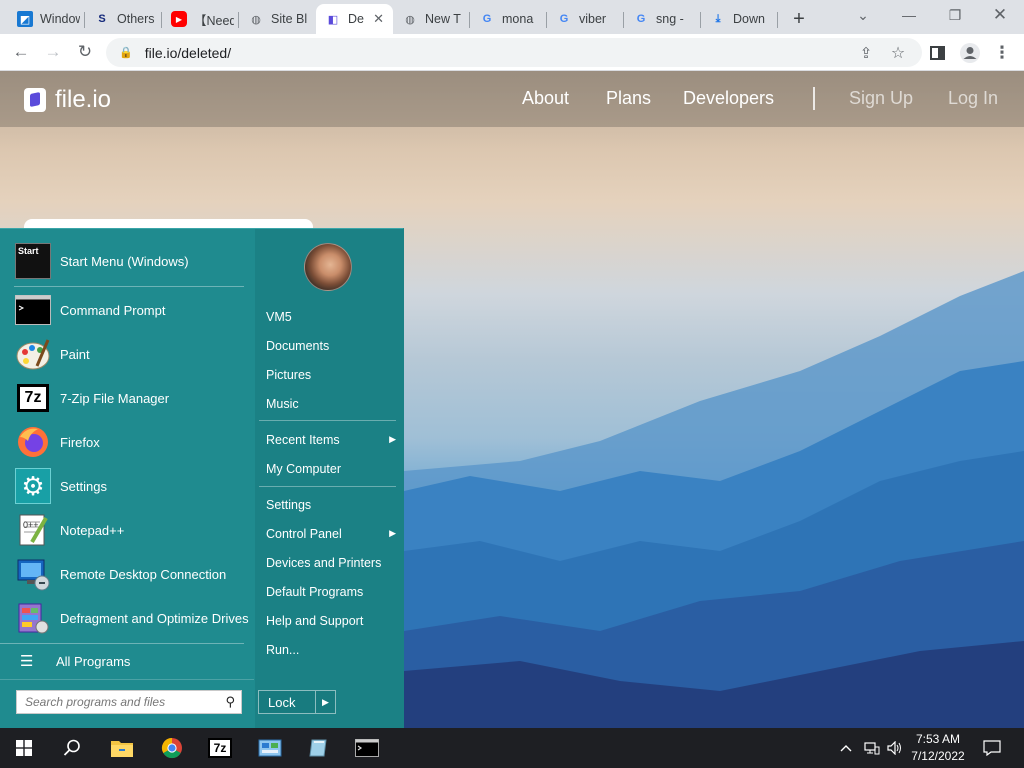  I want to click on places-item-label: Default Programs, so click(315, 592).